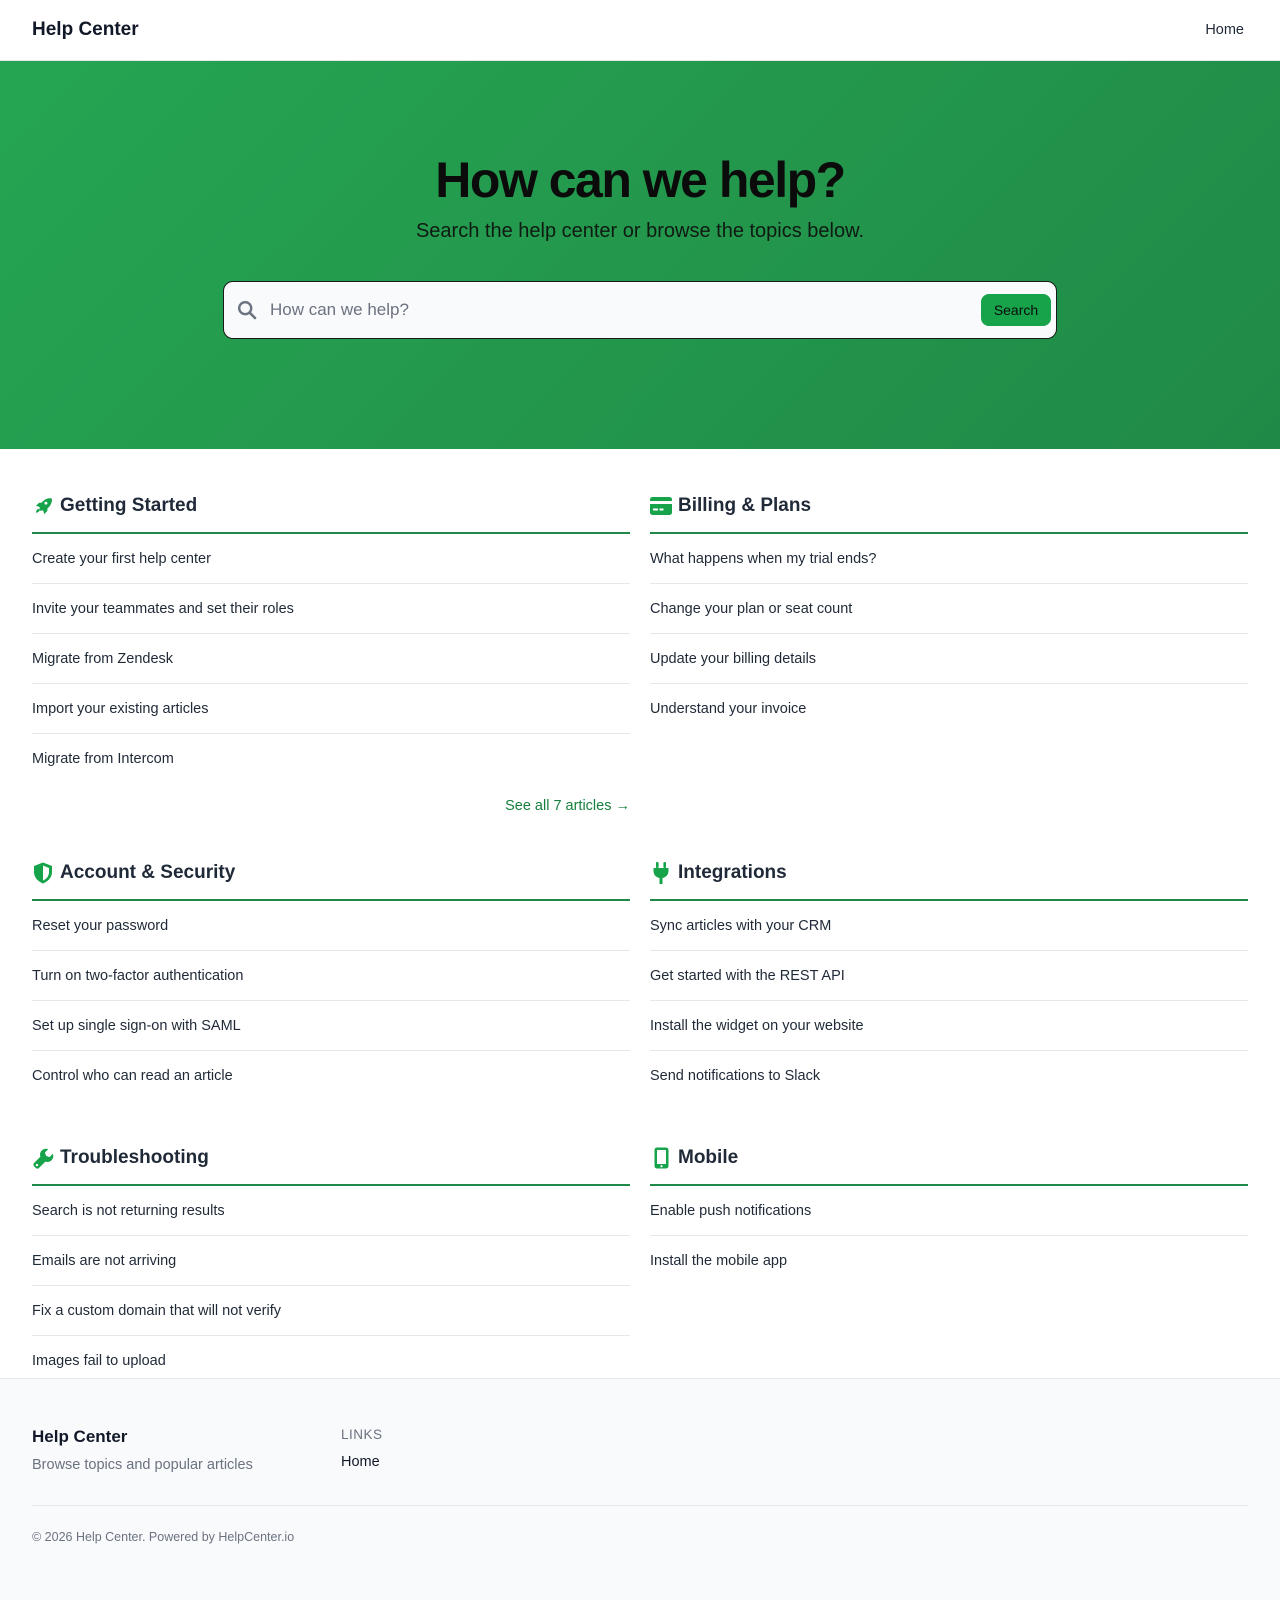 Image resolution: width=1280 pixels, height=1600 pixels. Describe the element at coordinates (43, 506) in the screenshot. I see `rocket-icon` at that location.